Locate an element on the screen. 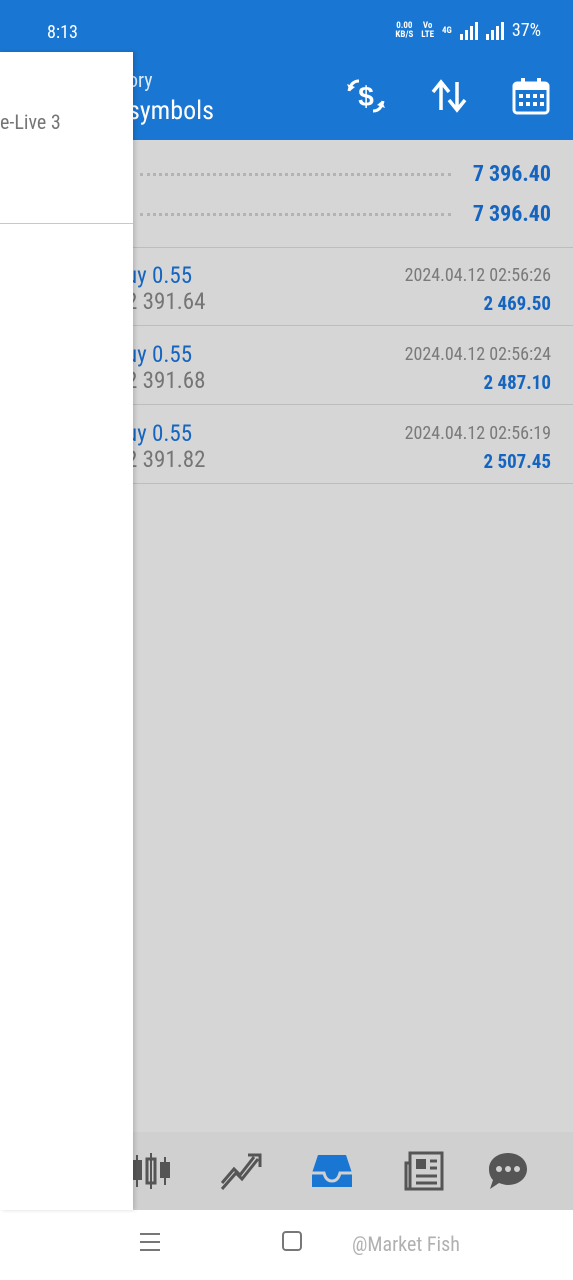  net-speed: 0.00 KB/S is located at coordinates (404, 30).